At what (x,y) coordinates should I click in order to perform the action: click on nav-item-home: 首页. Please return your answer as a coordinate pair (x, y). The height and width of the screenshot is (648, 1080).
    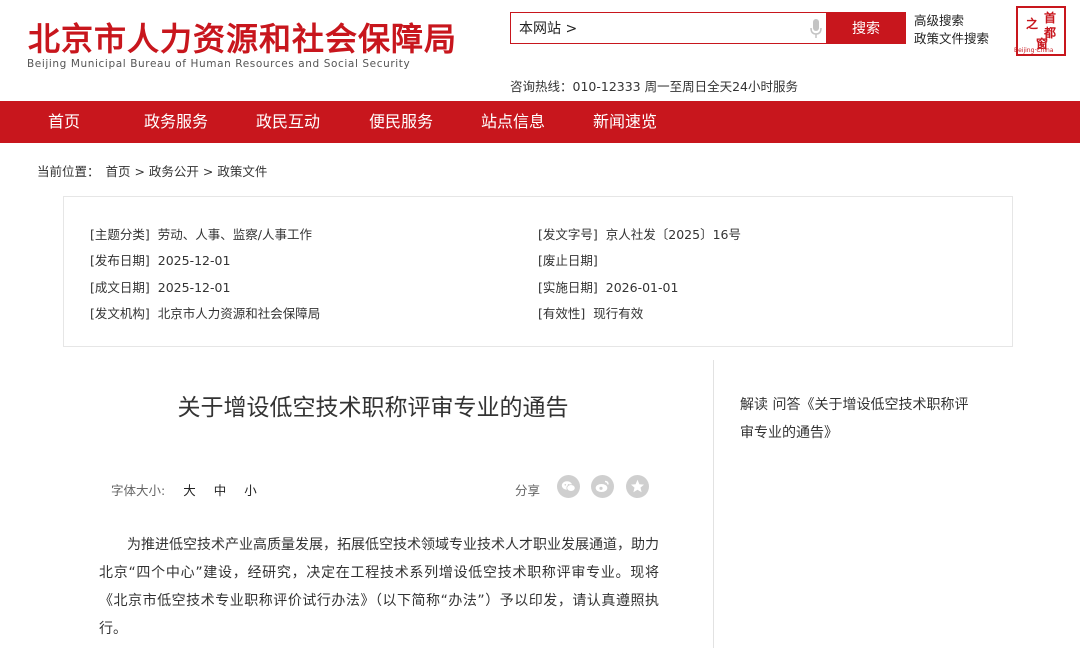
    Looking at the image, I should click on (64, 122).